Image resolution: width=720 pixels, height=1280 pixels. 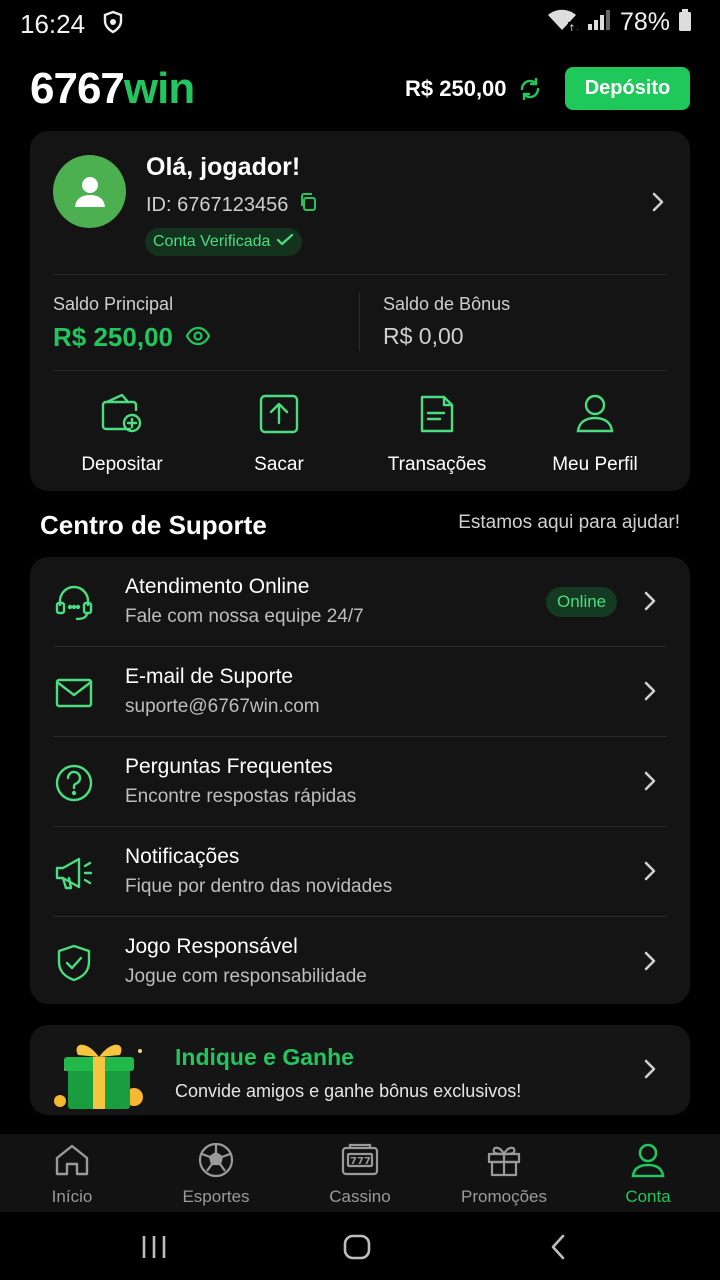 I want to click on main-balance: R$ 250,00, so click(x=132, y=337).